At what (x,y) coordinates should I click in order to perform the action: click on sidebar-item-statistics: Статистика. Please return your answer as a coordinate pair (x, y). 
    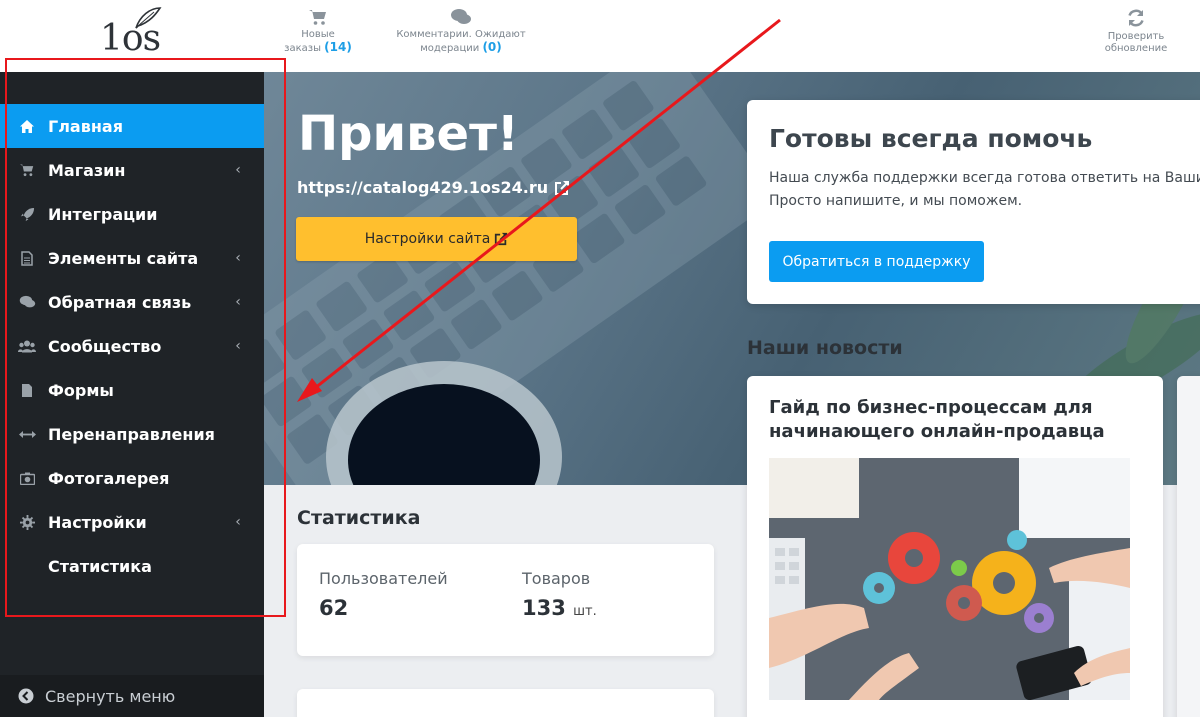
    Looking at the image, I should click on (132, 566).